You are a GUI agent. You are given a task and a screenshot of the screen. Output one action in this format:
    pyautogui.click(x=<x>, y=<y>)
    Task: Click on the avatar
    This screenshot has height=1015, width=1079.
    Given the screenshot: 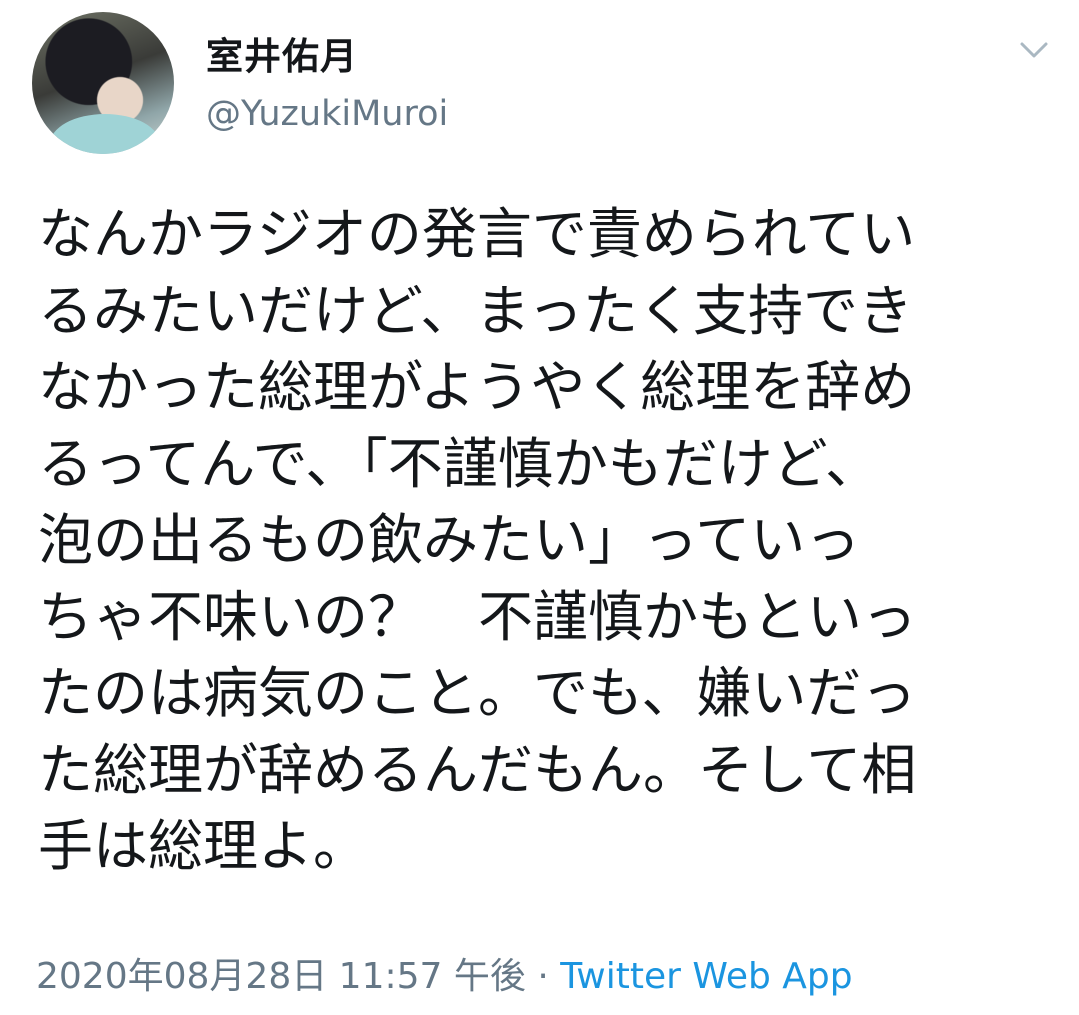 What is the action you would take?
    pyautogui.click(x=103, y=83)
    